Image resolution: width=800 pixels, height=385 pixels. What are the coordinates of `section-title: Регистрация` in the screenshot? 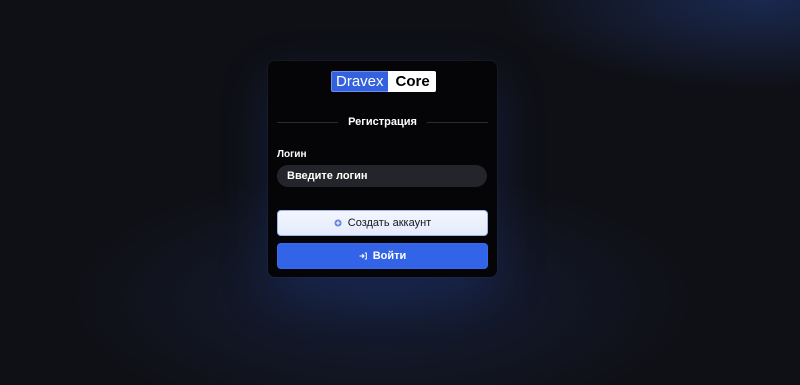 It's located at (382, 122).